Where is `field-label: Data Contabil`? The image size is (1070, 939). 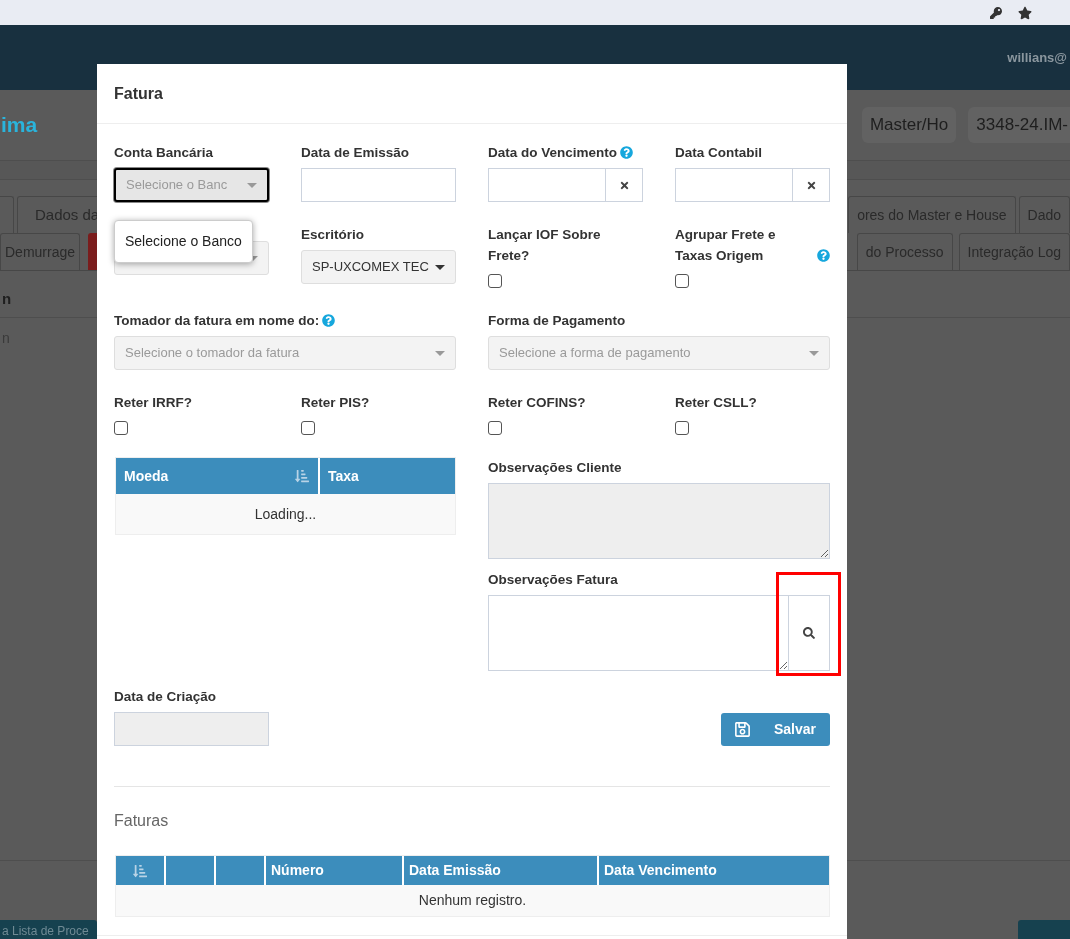
field-label: Data Contabil is located at coordinates (718, 153).